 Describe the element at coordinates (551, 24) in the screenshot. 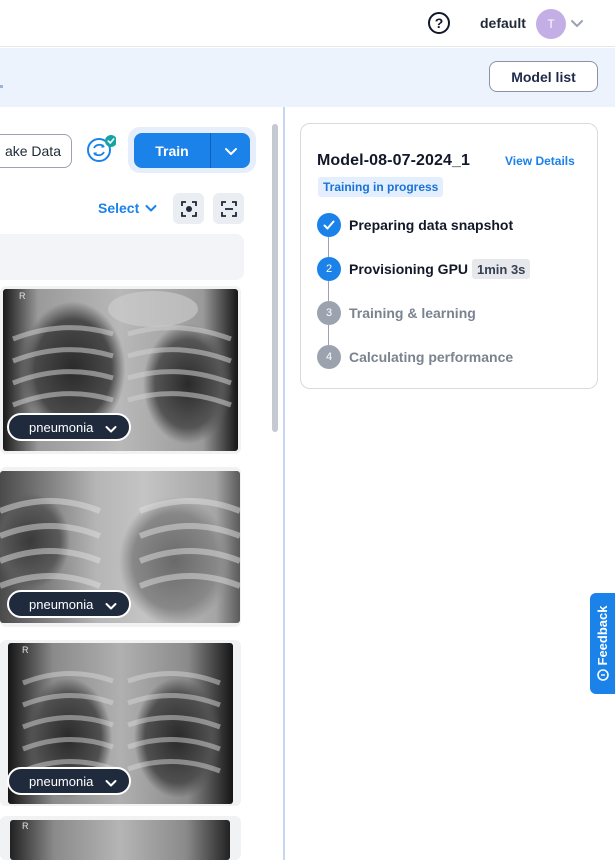

I see `avatar: T` at that location.